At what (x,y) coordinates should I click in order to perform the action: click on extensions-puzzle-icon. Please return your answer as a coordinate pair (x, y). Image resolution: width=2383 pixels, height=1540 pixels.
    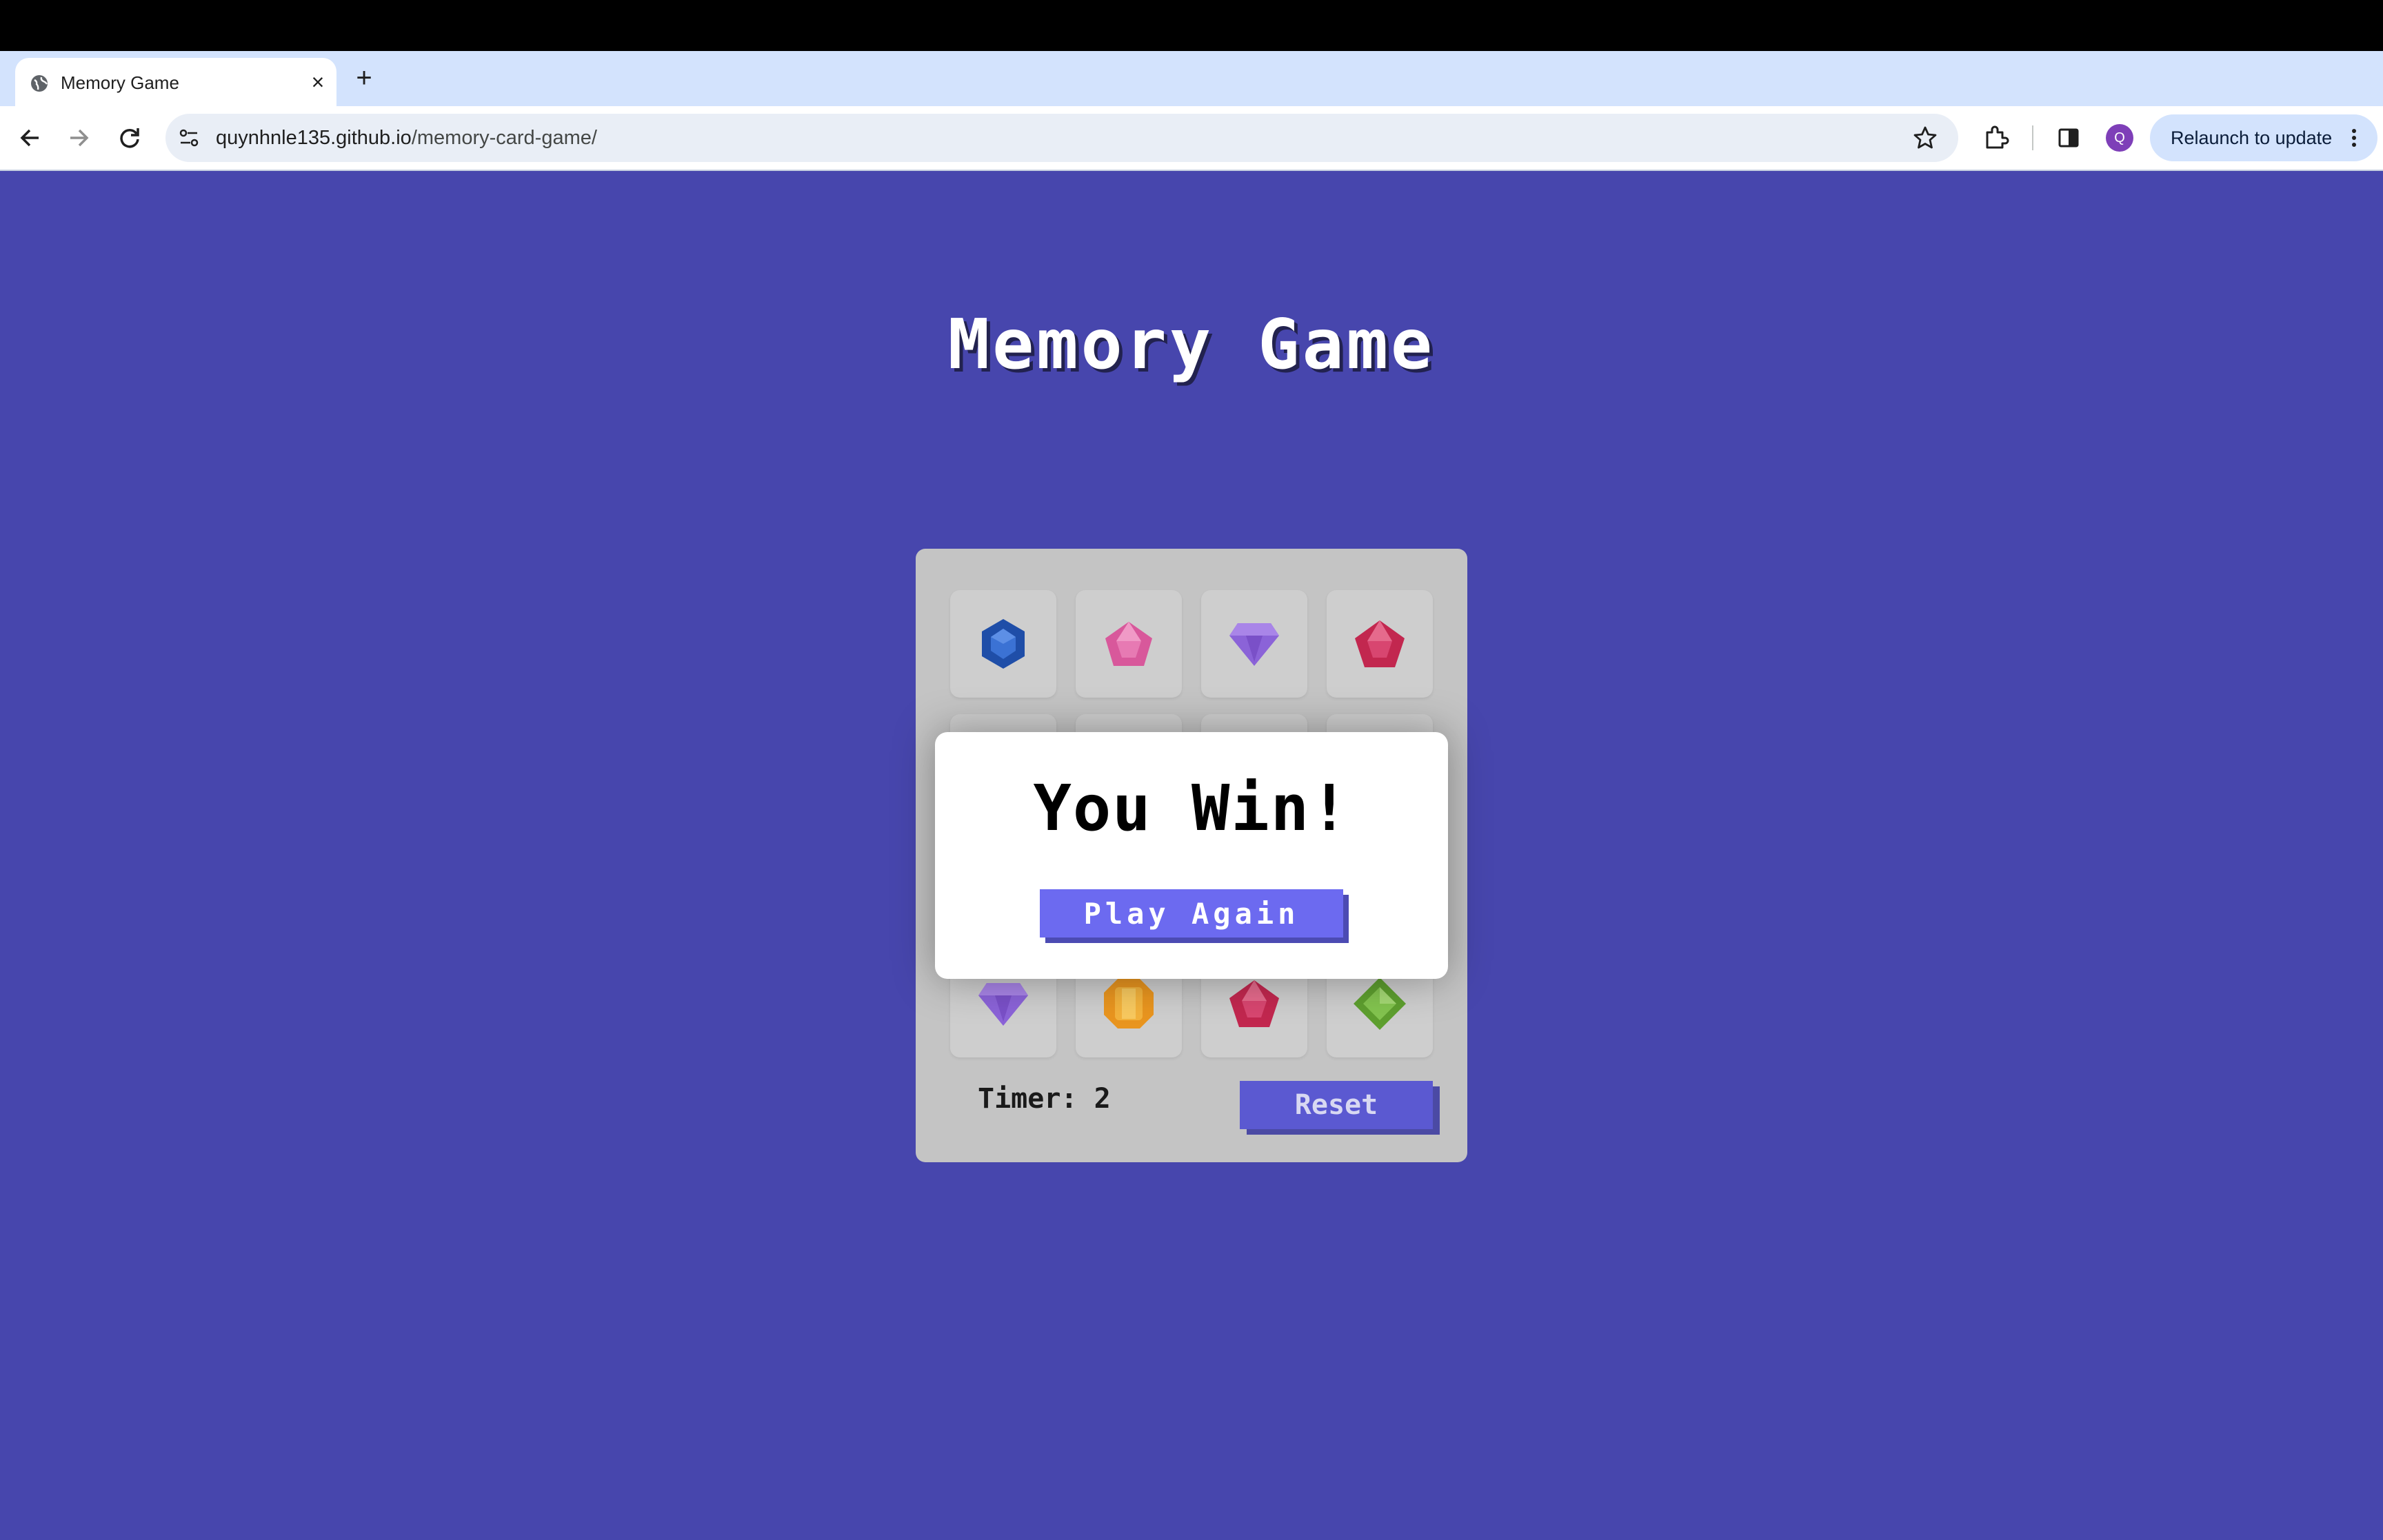
    Looking at the image, I should click on (1995, 138).